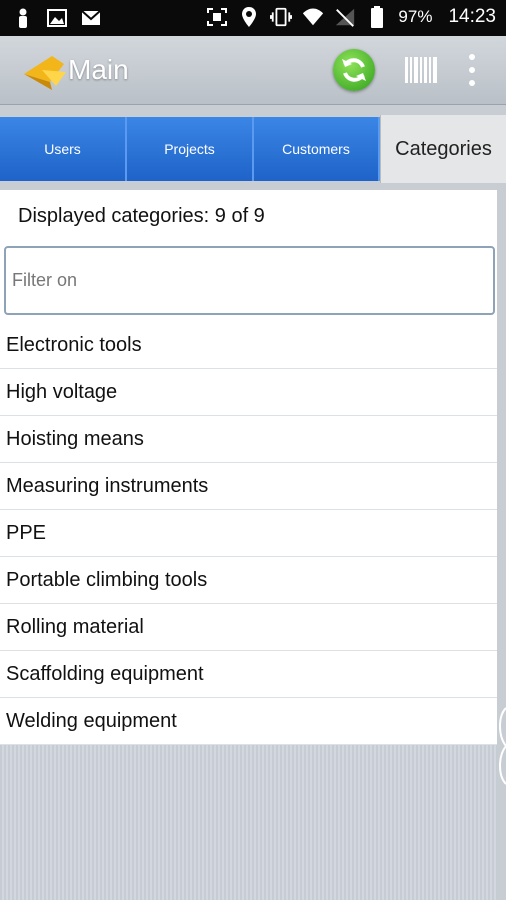 This screenshot has width=506, height=900. What do you see at coordinates (415, 16) in the screenshot?
I see `battery-percentage: 97%` at bounding box center [415, 16].